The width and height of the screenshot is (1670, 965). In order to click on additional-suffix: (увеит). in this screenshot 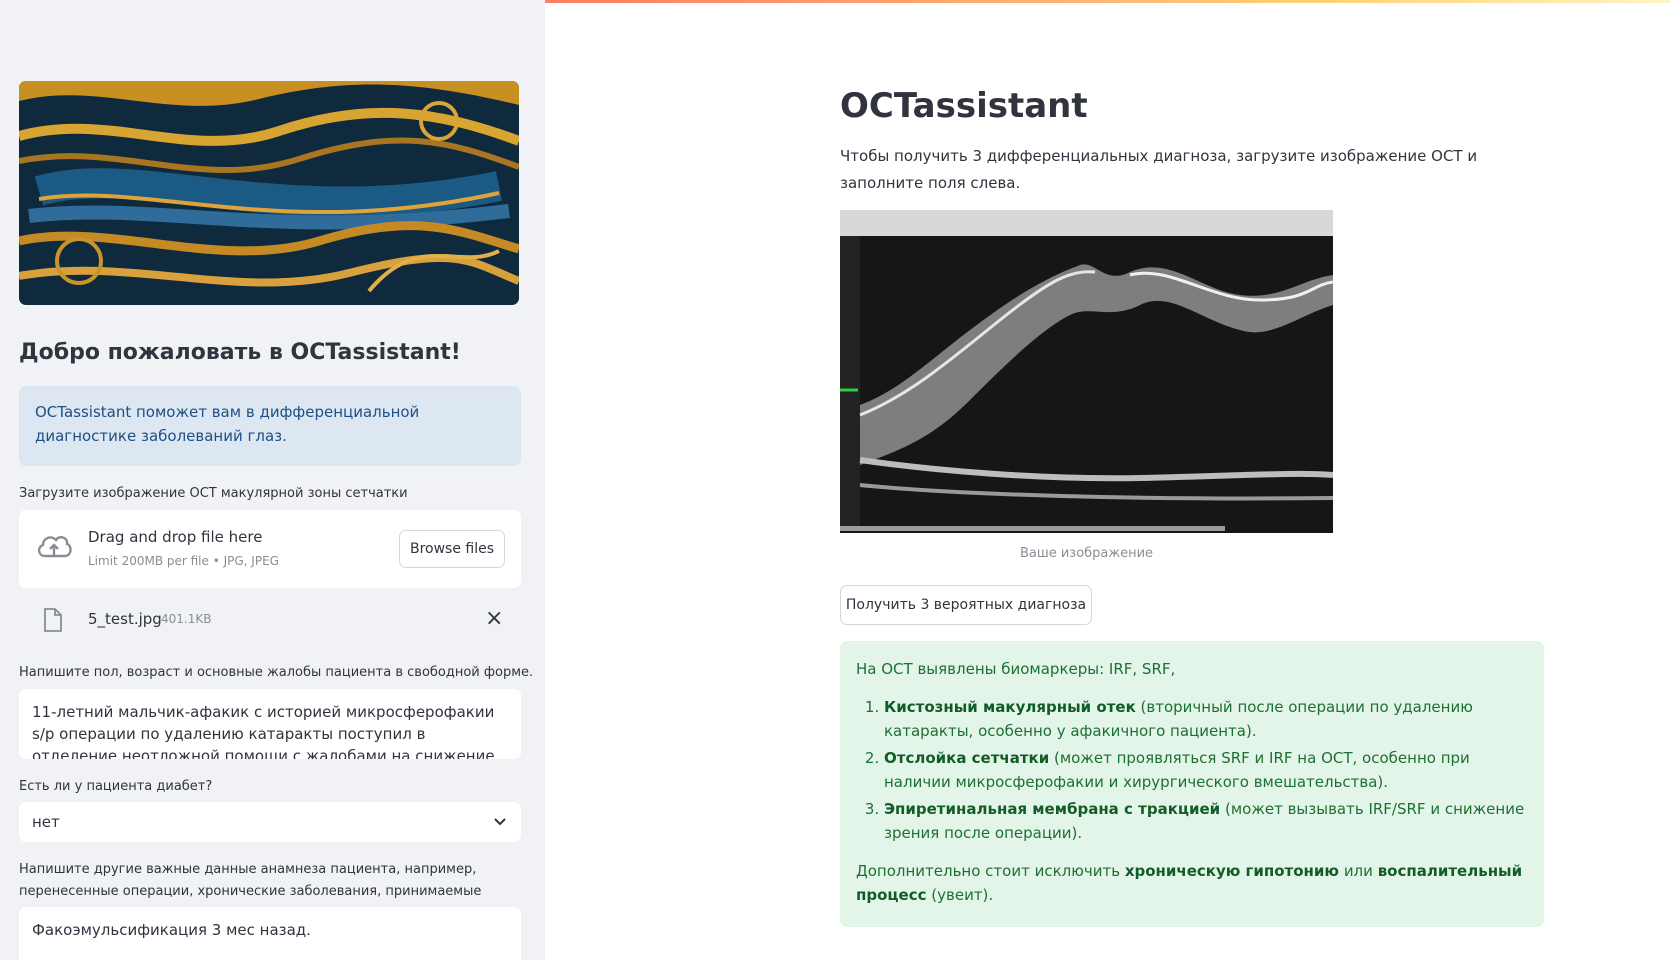, I will do `click(962, 895)`.